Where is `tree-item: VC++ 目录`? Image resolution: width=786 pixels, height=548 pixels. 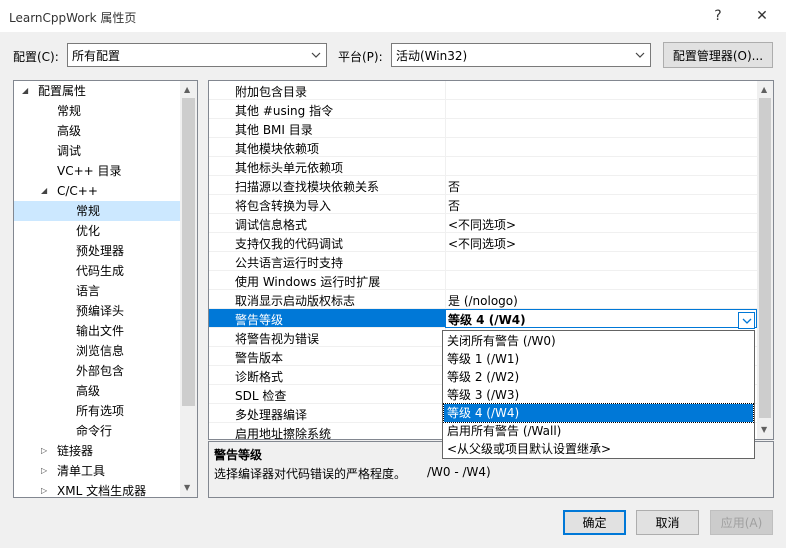 tree-item: VC++ 目录 is located at coordinates (97, 171).